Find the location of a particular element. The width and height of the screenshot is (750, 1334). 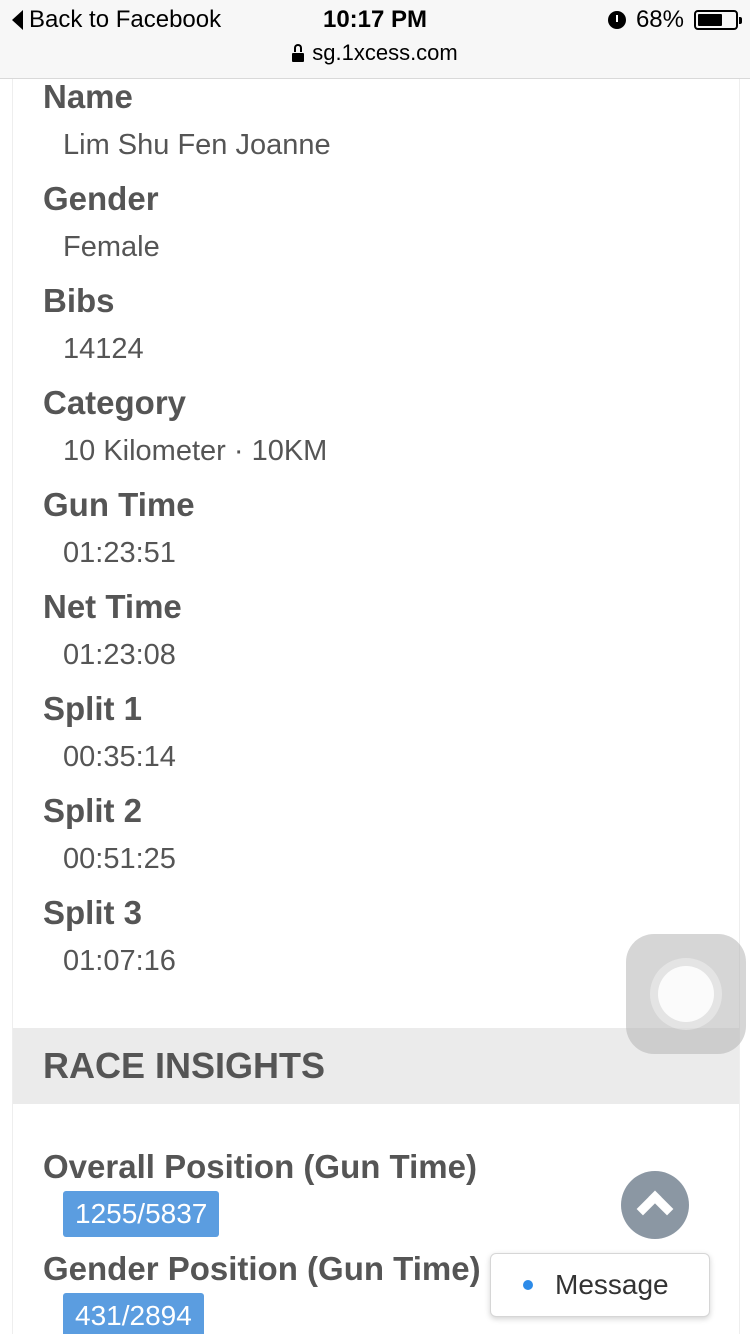

battery-percent: 68% is located at coordinates (659, 19).